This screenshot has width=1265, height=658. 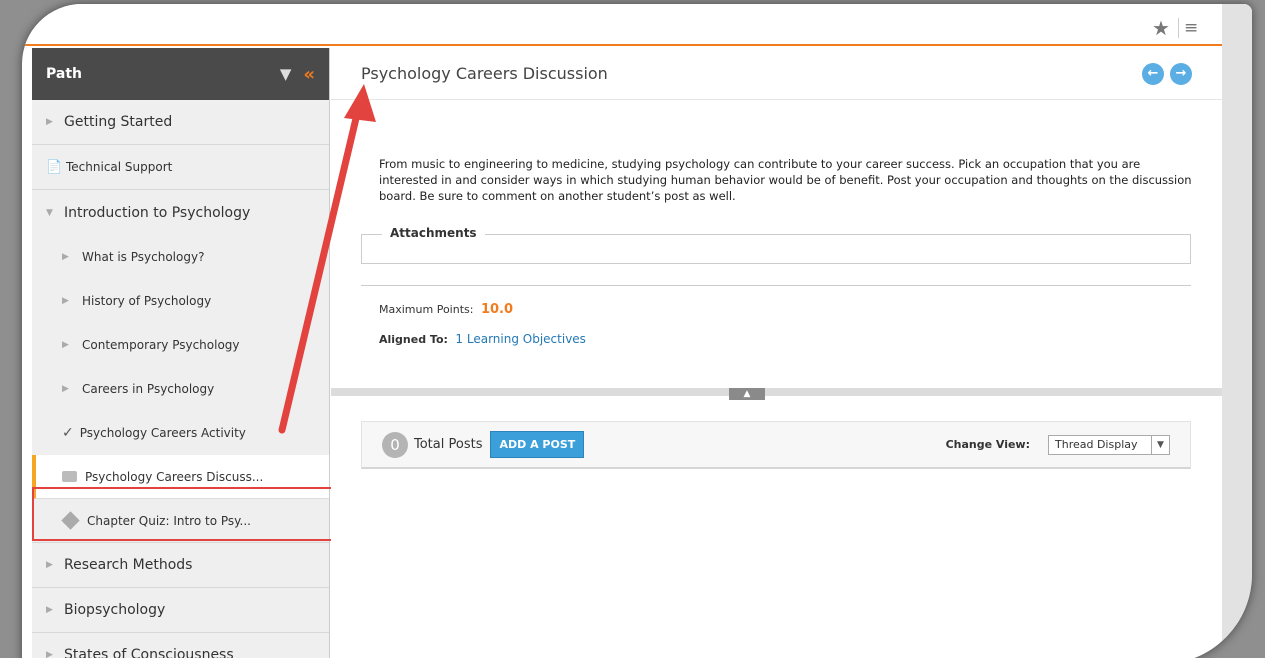 What do you see at coordinates (520, 339) in the screenshot?
I see `learning-objectives-link: 1 Learning Objectives` at bounding box center [520, 339].